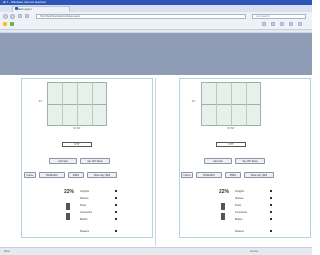 This screenshot has width=320, height=255. Describe the element at coordinates (156, 251) in the screenshot. I see `status-bar: Done Internet` at that location.